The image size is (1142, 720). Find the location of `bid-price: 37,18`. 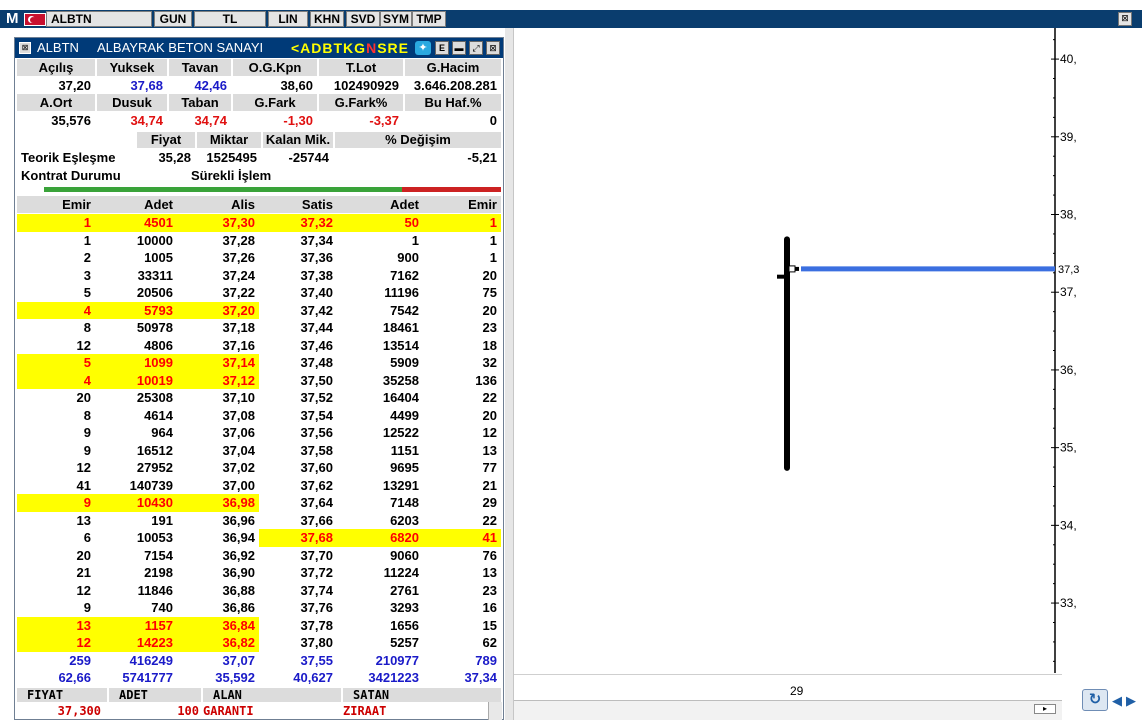

bid-price: 37,18 is located at coordinates (238, 327).